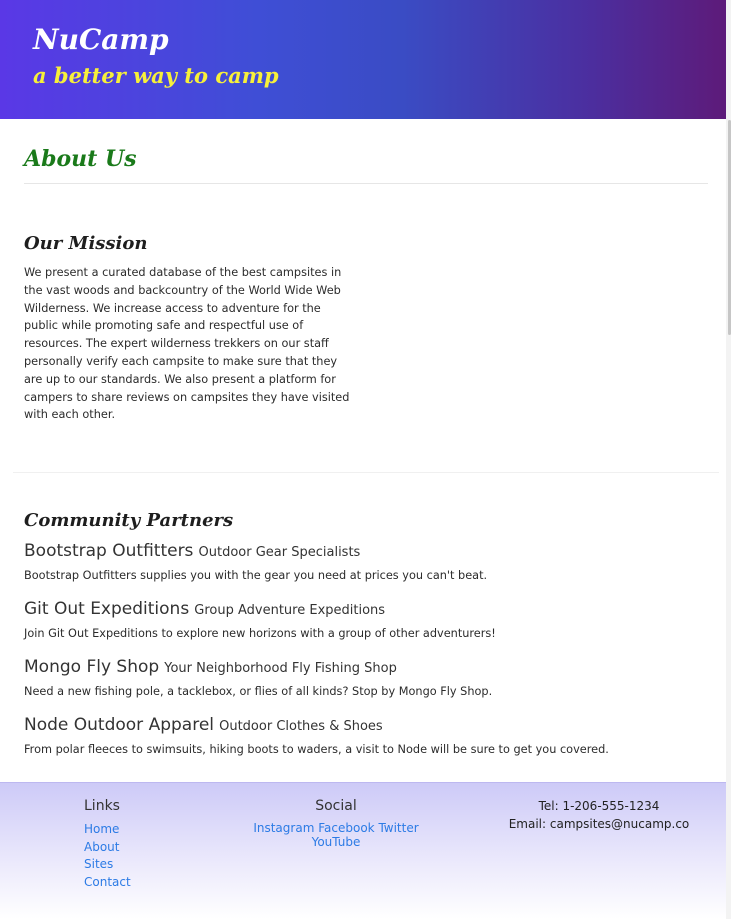 This screenshot has height=919, width=731. What do you see at coordinates (301, 727) in the screenshot?
I see `partner-subtitle: Outdoor Clothes & Shoes` at bounding box center [301, 727].